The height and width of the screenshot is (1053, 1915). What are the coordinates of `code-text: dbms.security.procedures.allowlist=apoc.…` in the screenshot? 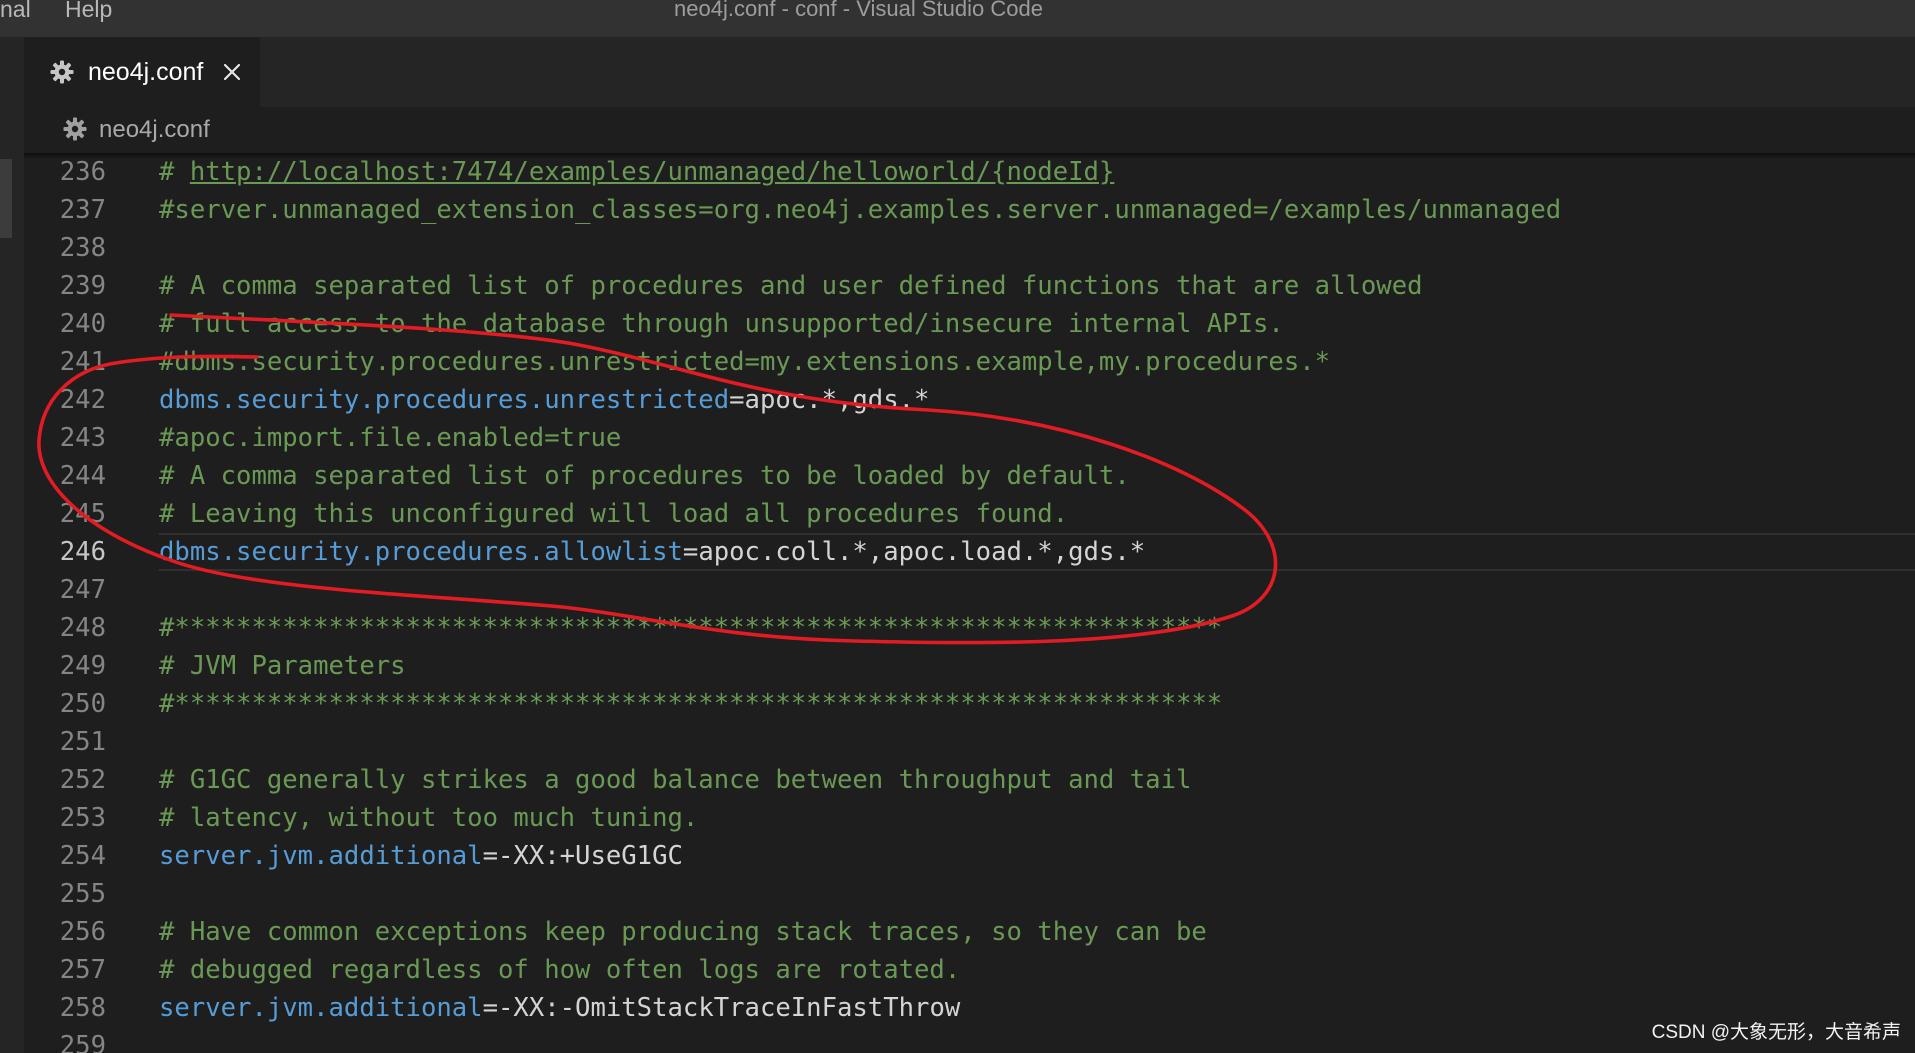 It's located at (1037, 552).